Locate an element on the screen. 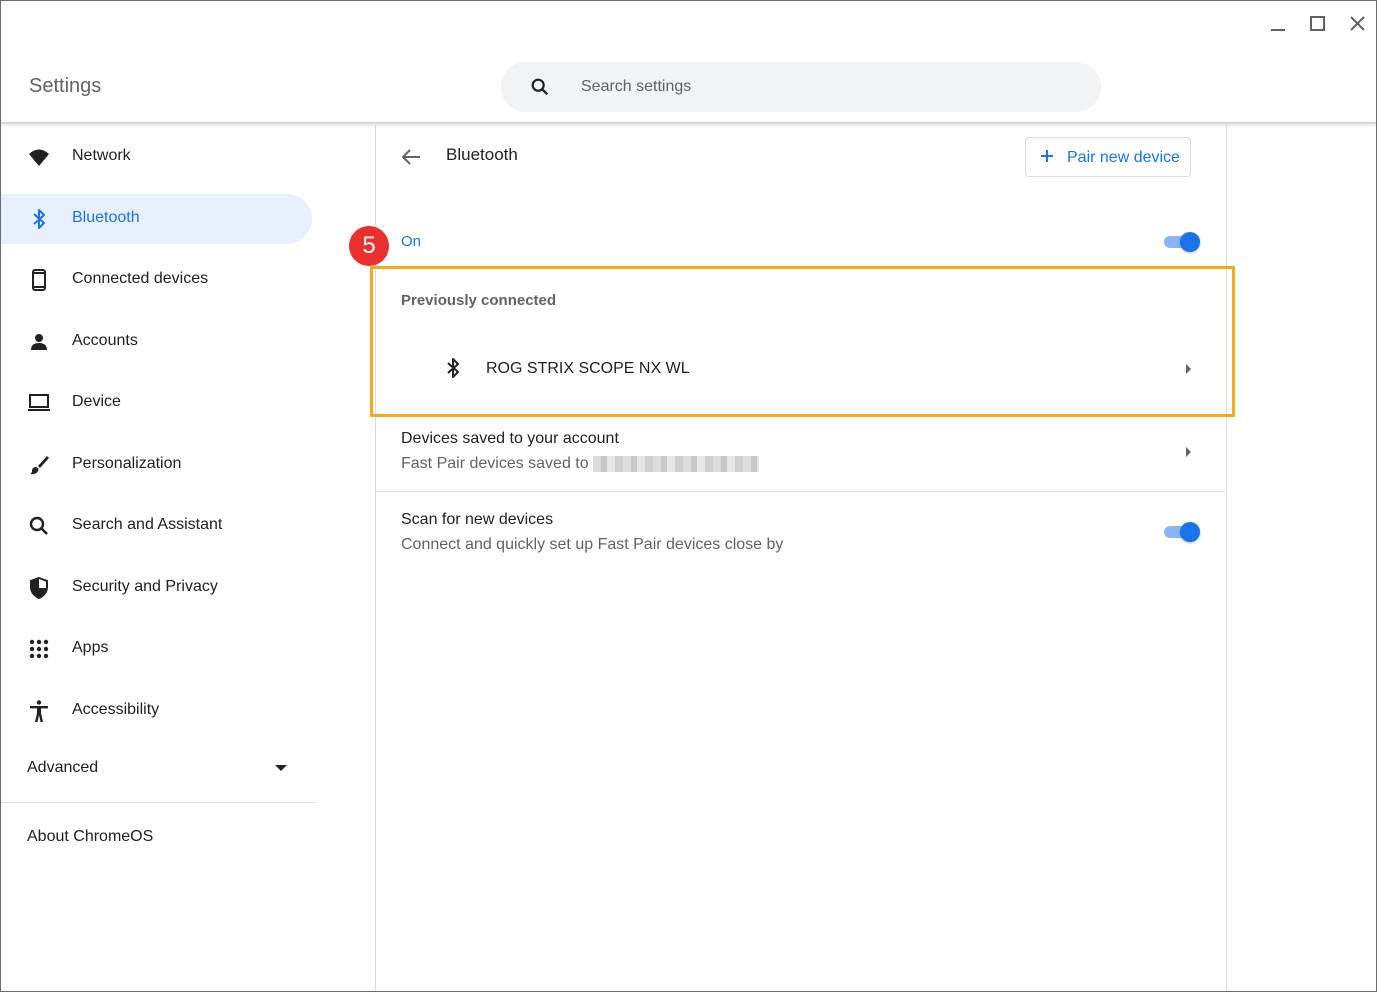  step-number-badge: 5 is located at coordinates (369, 246).